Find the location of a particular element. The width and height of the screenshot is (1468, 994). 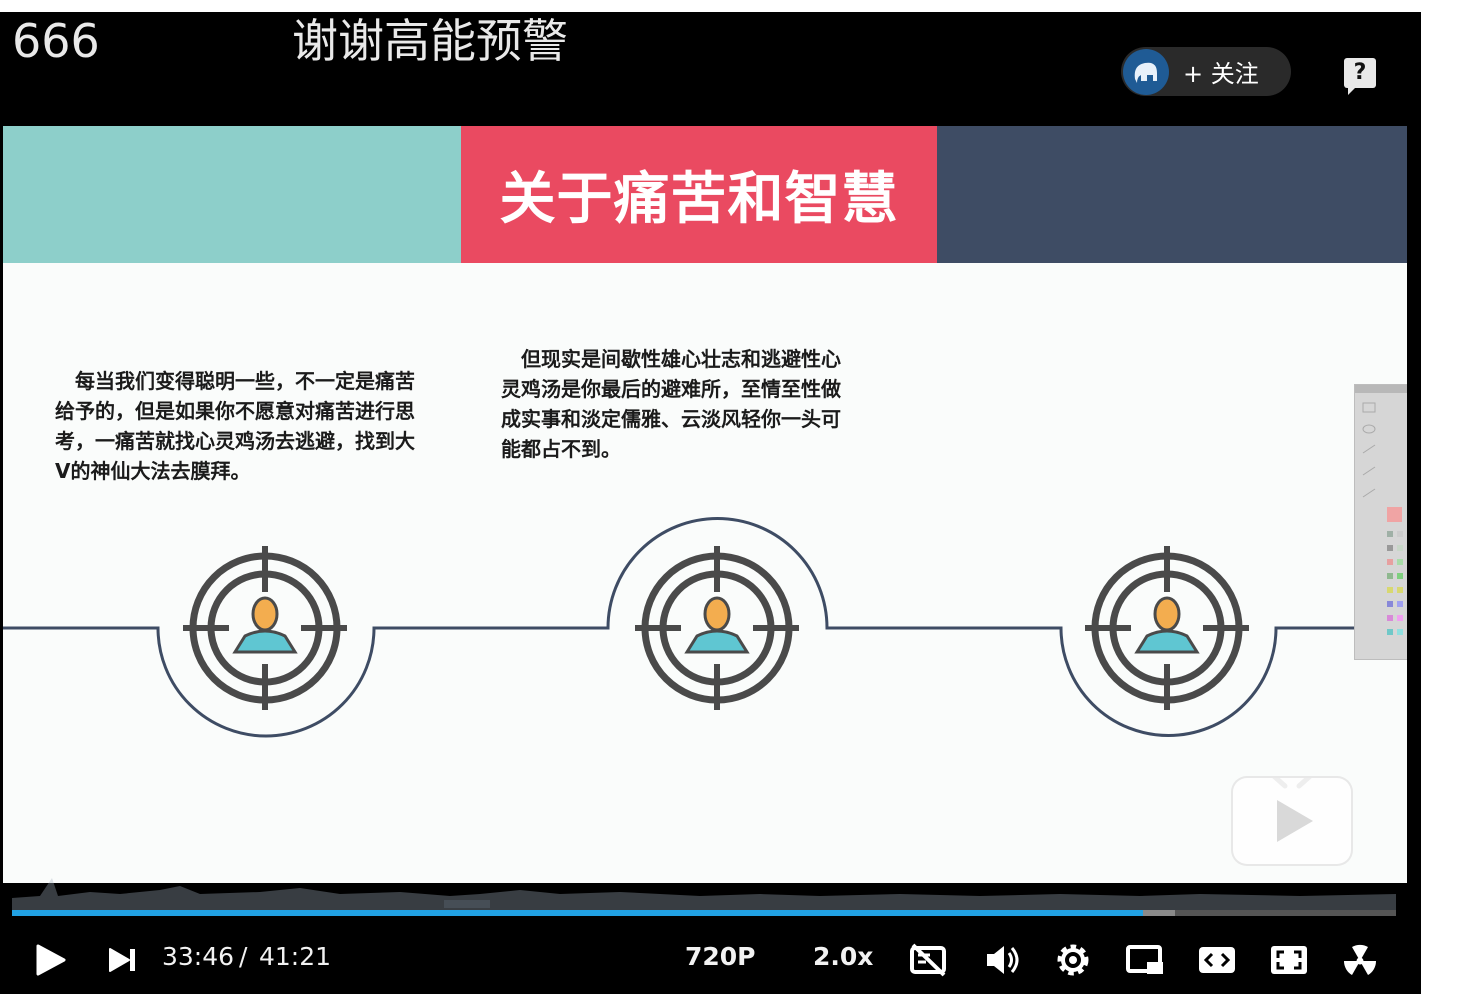

drawing-tool-panel is located at coordinates (1380, 522).